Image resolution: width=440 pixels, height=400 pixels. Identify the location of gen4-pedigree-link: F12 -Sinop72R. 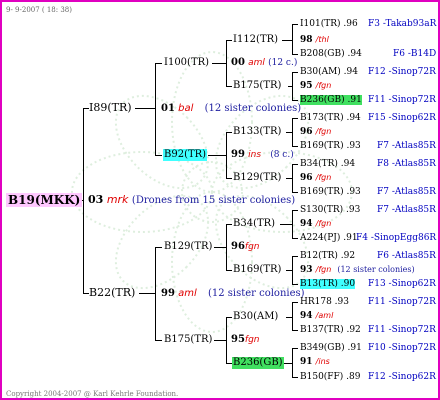
(402, 72).